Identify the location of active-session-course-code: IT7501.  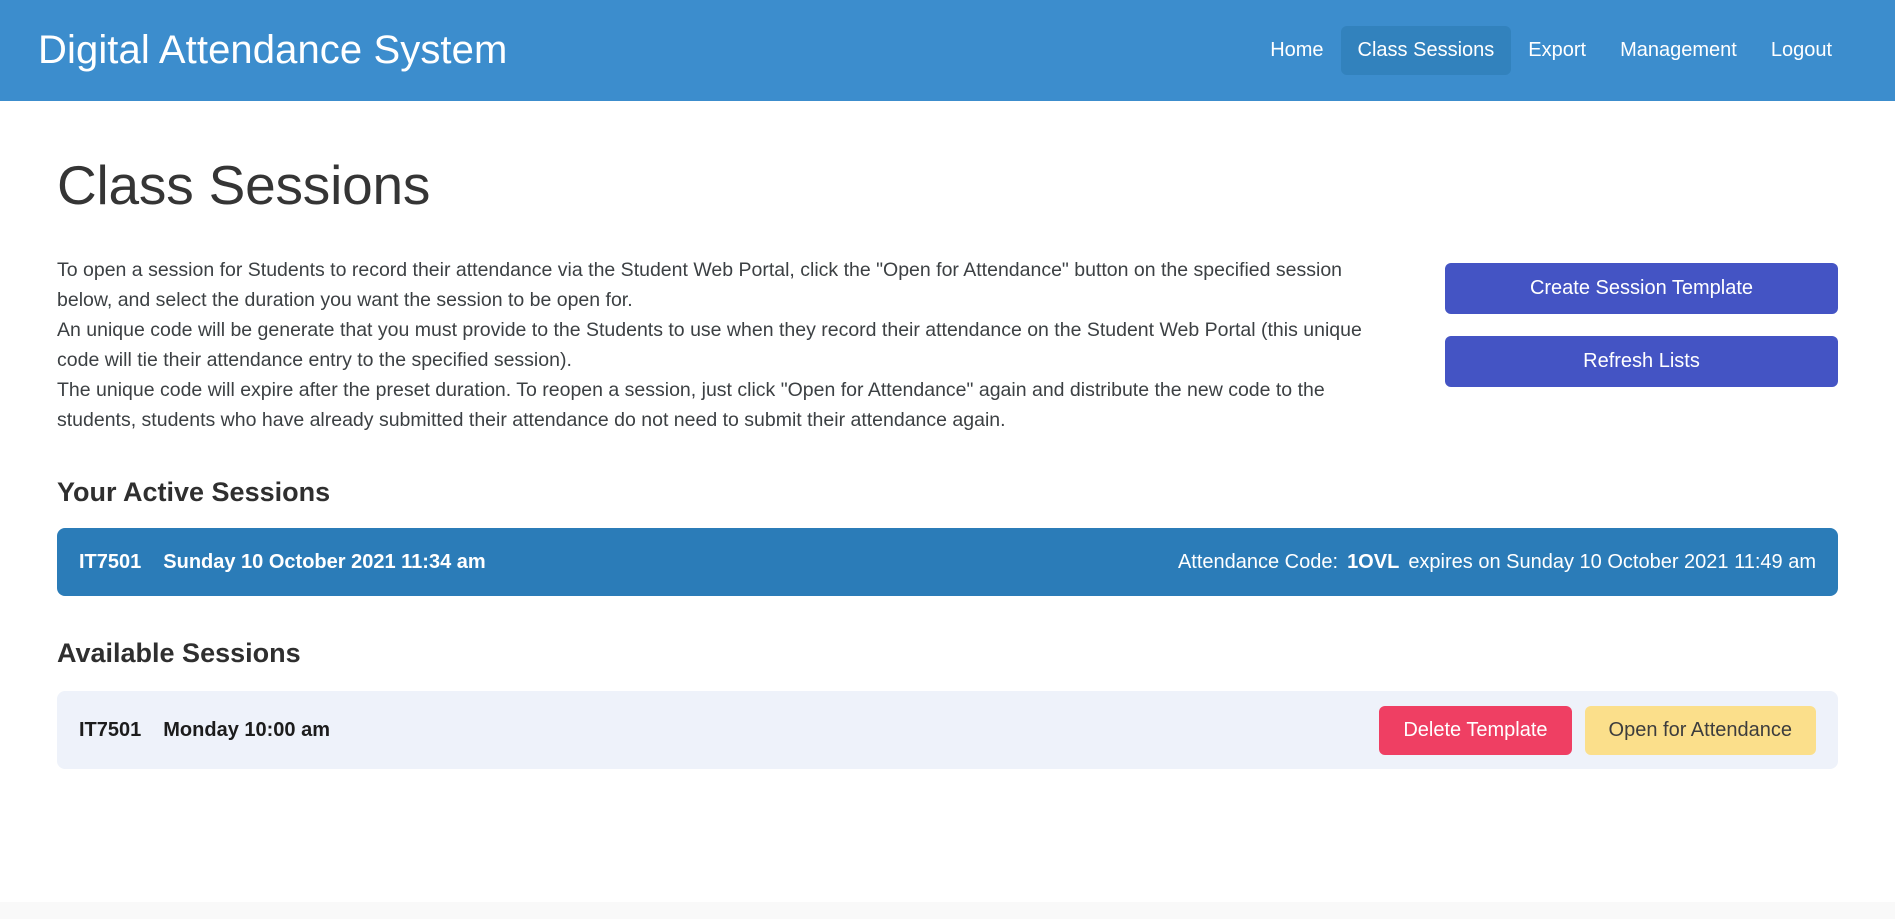
(110, 561).